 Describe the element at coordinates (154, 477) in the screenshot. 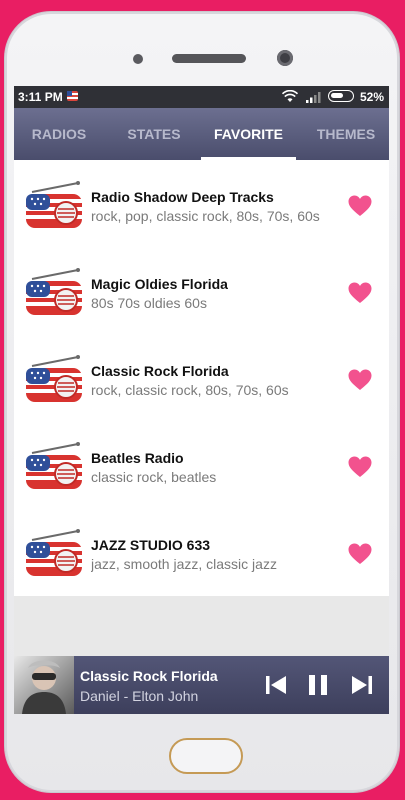

I see `station-tags: classic rock, beatles` at that location.